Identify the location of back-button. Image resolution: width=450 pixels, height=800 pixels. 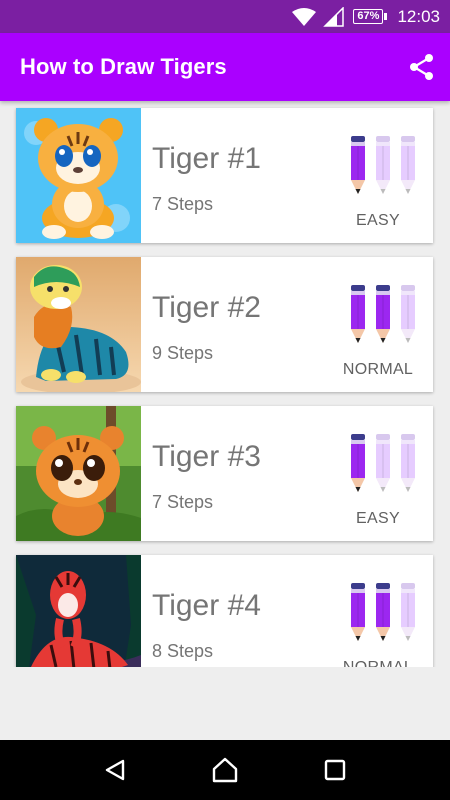
(115, 770).